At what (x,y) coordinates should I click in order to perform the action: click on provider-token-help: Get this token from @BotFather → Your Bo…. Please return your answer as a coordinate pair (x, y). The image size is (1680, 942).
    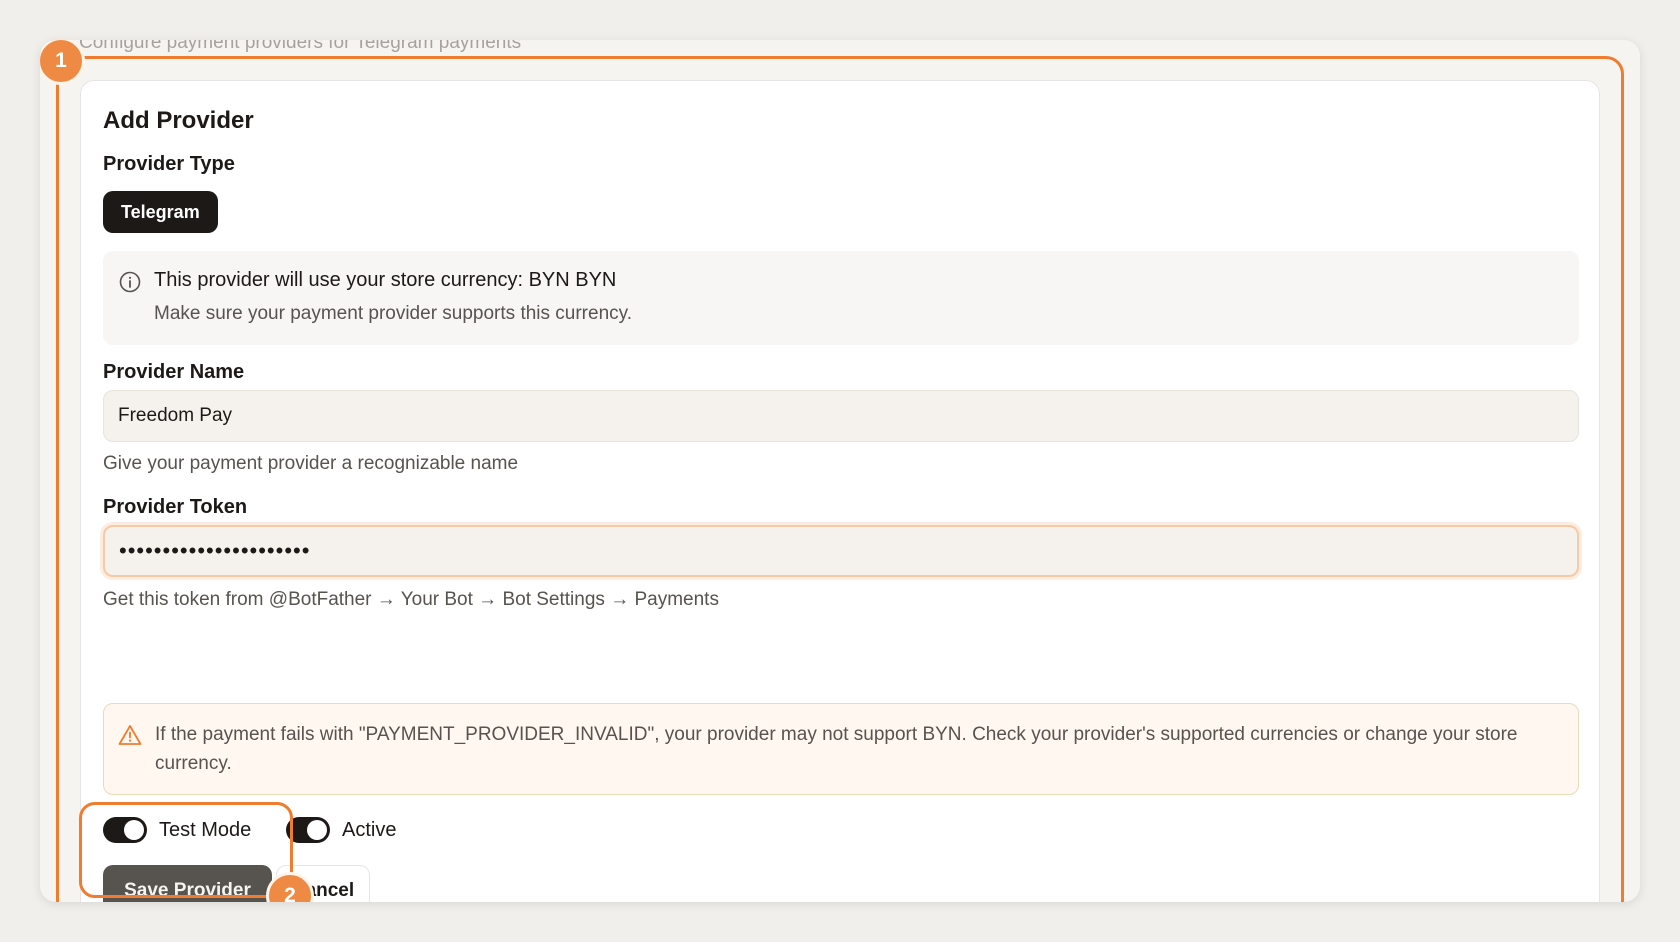
    Looking at the image, I should click on (411, 599).